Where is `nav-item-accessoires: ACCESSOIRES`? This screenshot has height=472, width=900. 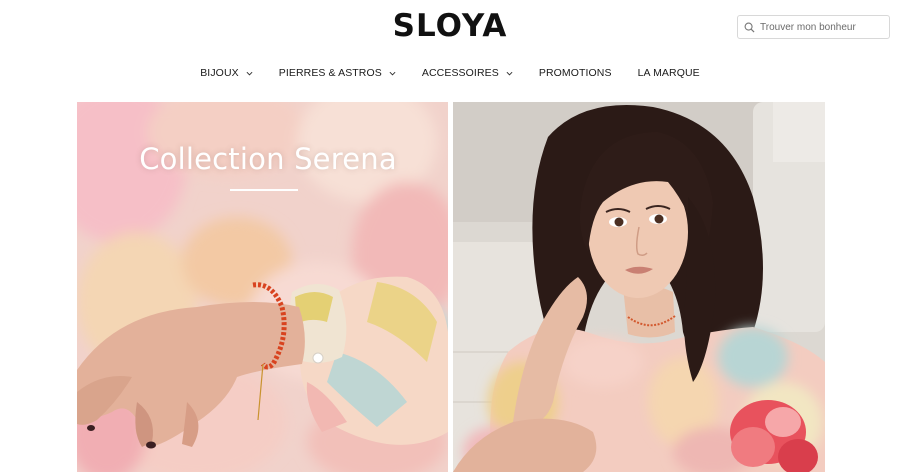
nav-item-accessoires: ACCESSOIRES is located at coordinates (467, 73).